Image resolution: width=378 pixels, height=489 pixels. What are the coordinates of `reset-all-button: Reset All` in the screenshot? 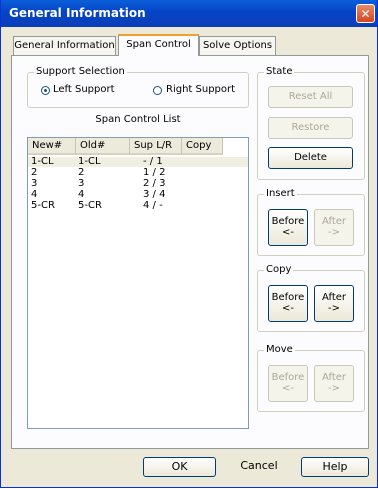 It's located at (310, 97).